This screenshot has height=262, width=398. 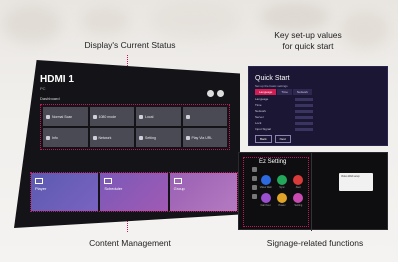 What do you see at coordinates (282, 139) in the screenshot?
I see `next-button: Next` at bounding box center [282, 139].